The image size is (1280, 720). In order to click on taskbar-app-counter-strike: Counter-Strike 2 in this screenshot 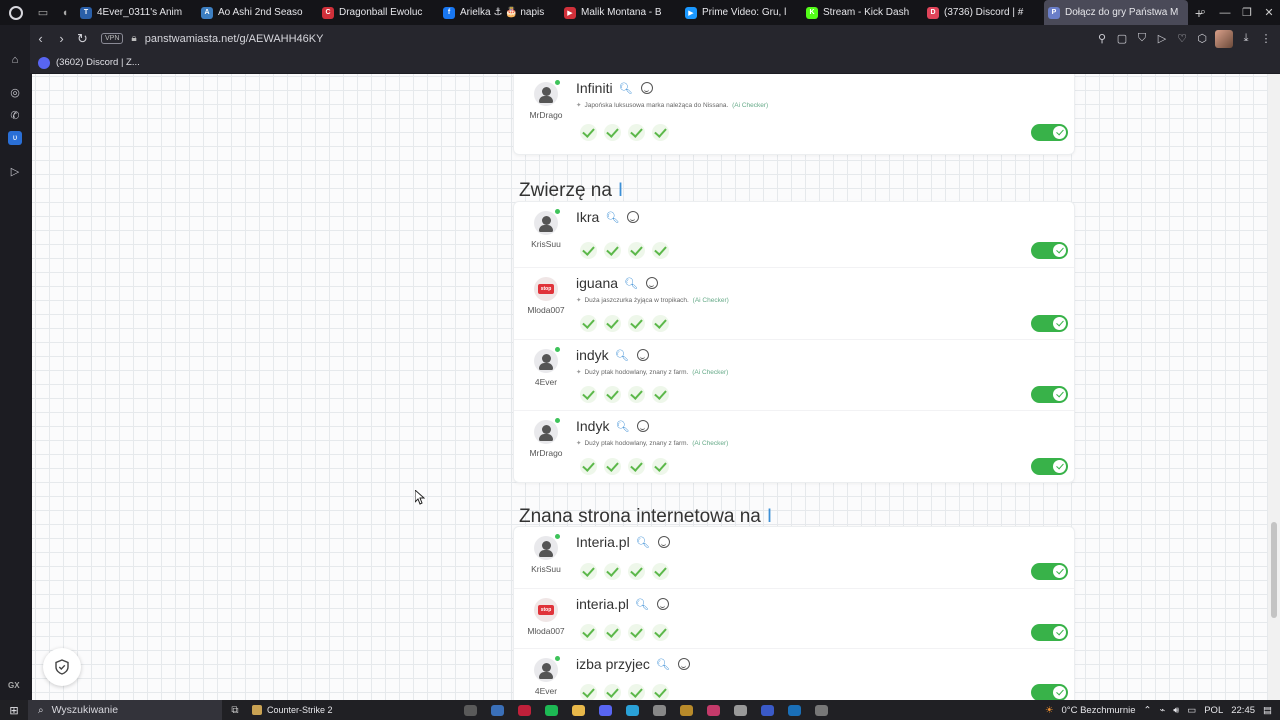, I will do `click(299, 710)`.